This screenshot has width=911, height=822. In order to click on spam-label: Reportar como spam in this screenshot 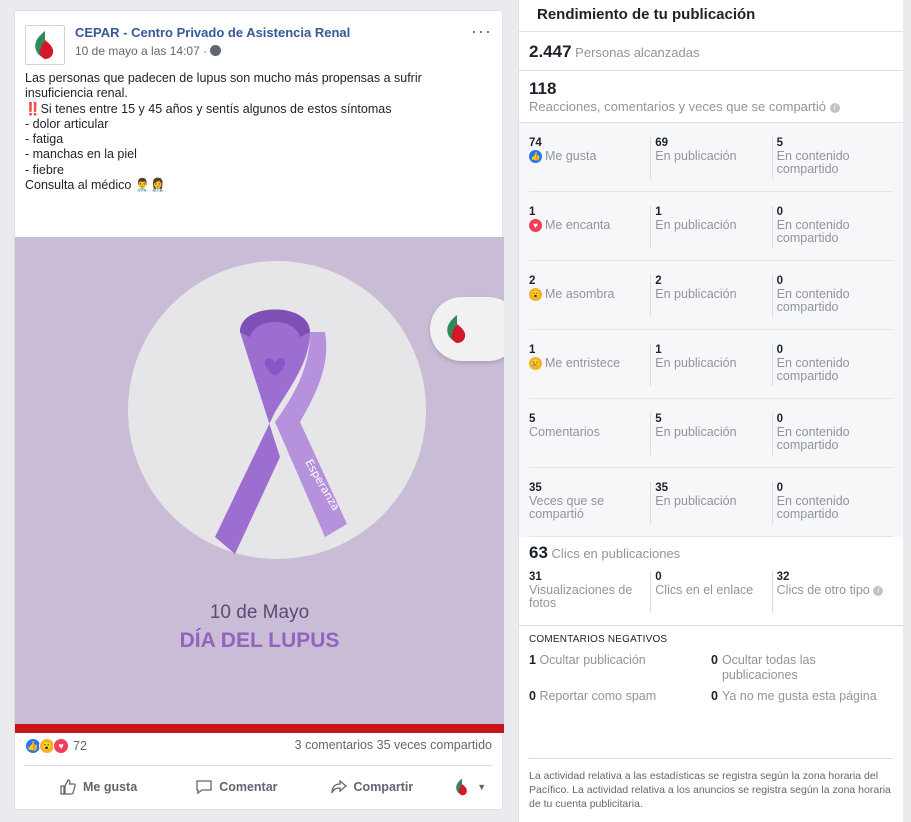, I will do `click(598, 696)`.